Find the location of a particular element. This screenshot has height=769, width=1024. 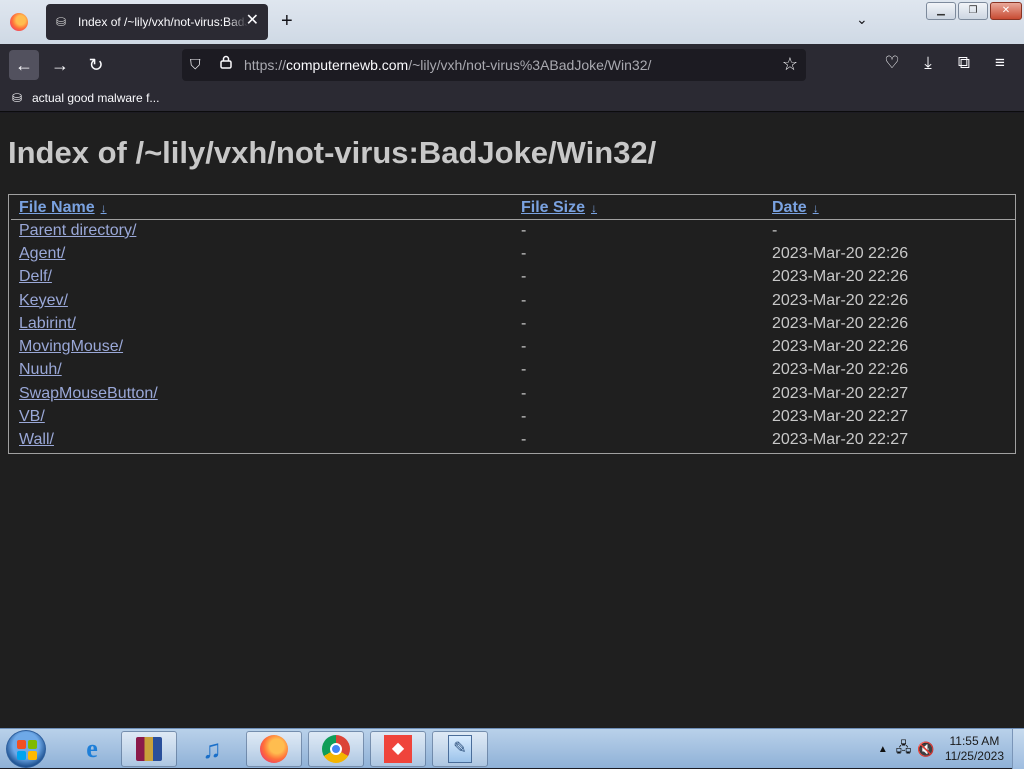

table-row: VB/ - 2023-Mar-20 22:27 is located at coordinates (513, 416).